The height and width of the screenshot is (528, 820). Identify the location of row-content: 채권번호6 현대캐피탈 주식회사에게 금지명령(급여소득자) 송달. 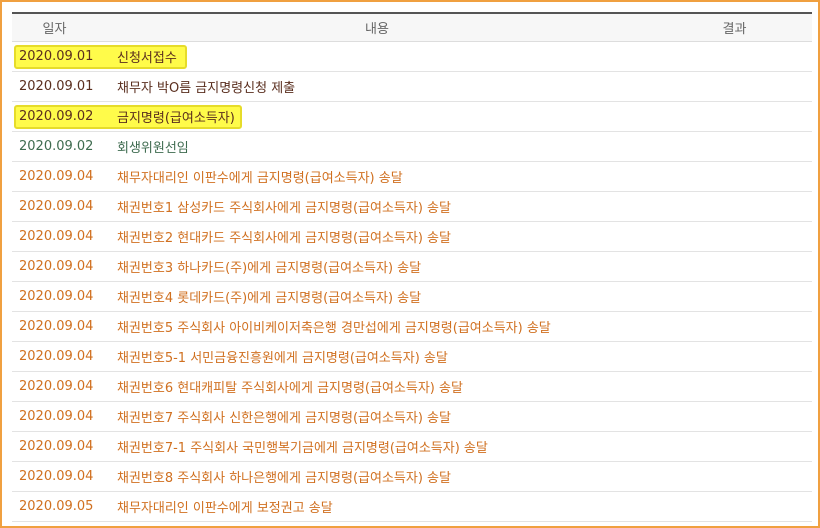
(290, 388).